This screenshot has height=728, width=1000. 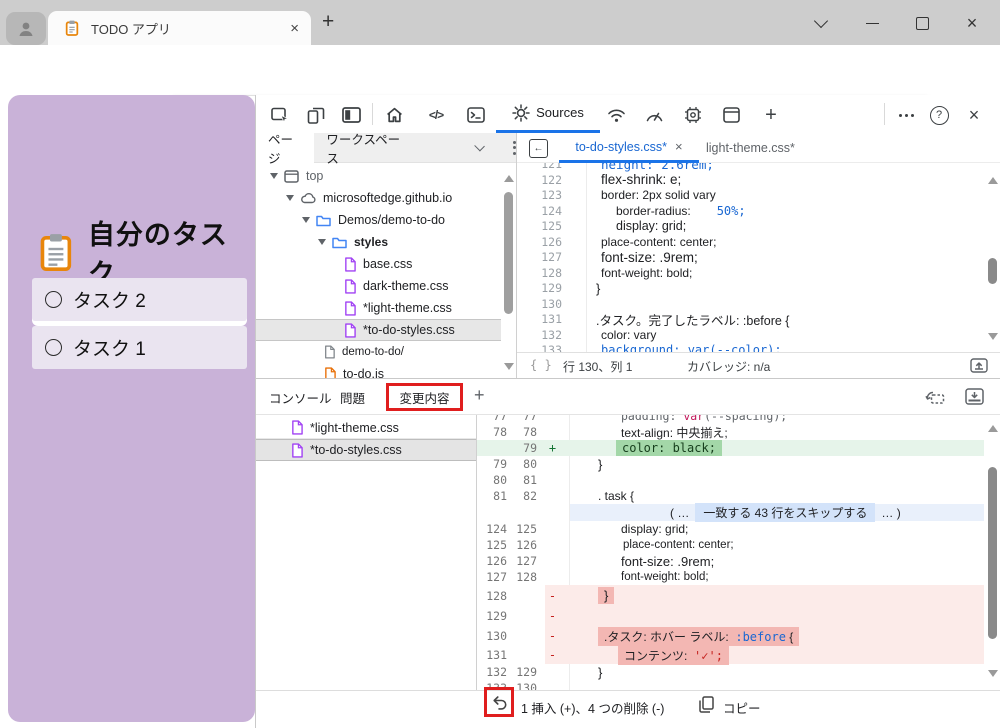 I want to click on tab-issues: 問題, so click(x=352, y=397).